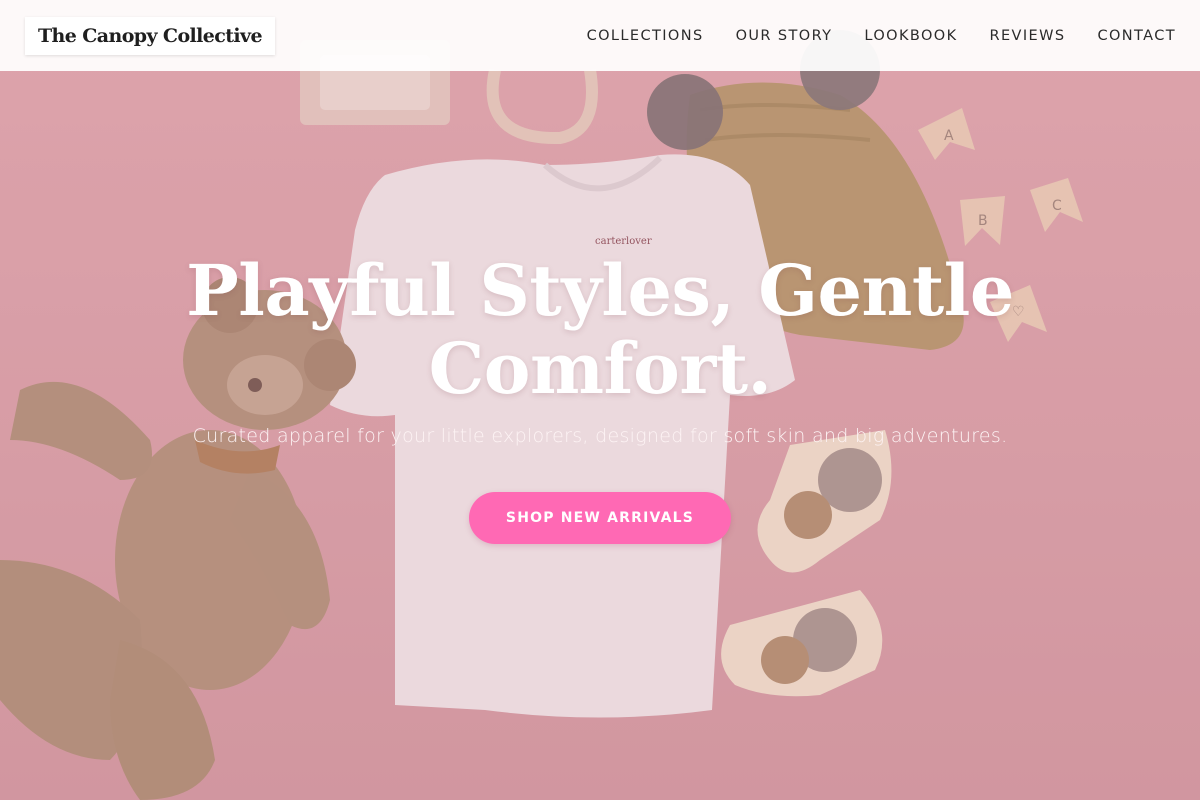 The width and height of the screenshot is (1200, 800). I want to click on hero-headline-line2: Comfort., so click(600, 368).